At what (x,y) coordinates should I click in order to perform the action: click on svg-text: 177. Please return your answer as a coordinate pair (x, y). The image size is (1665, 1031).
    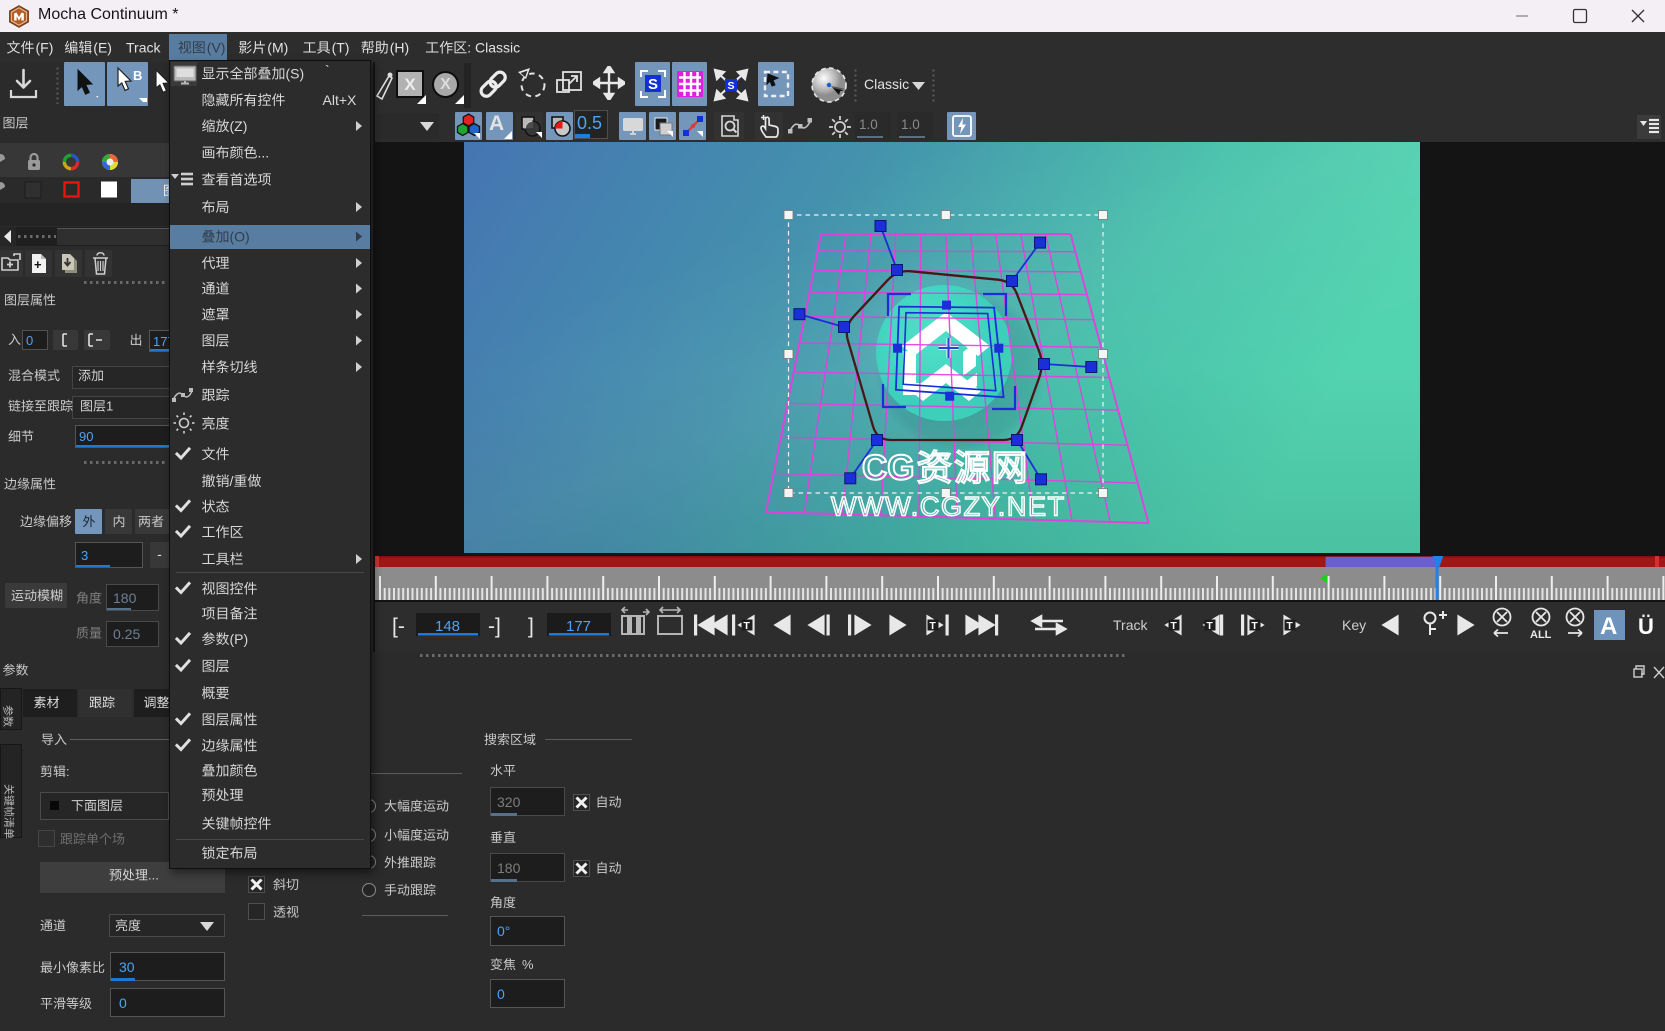
    Looking at the image, I should click on (578, 626).